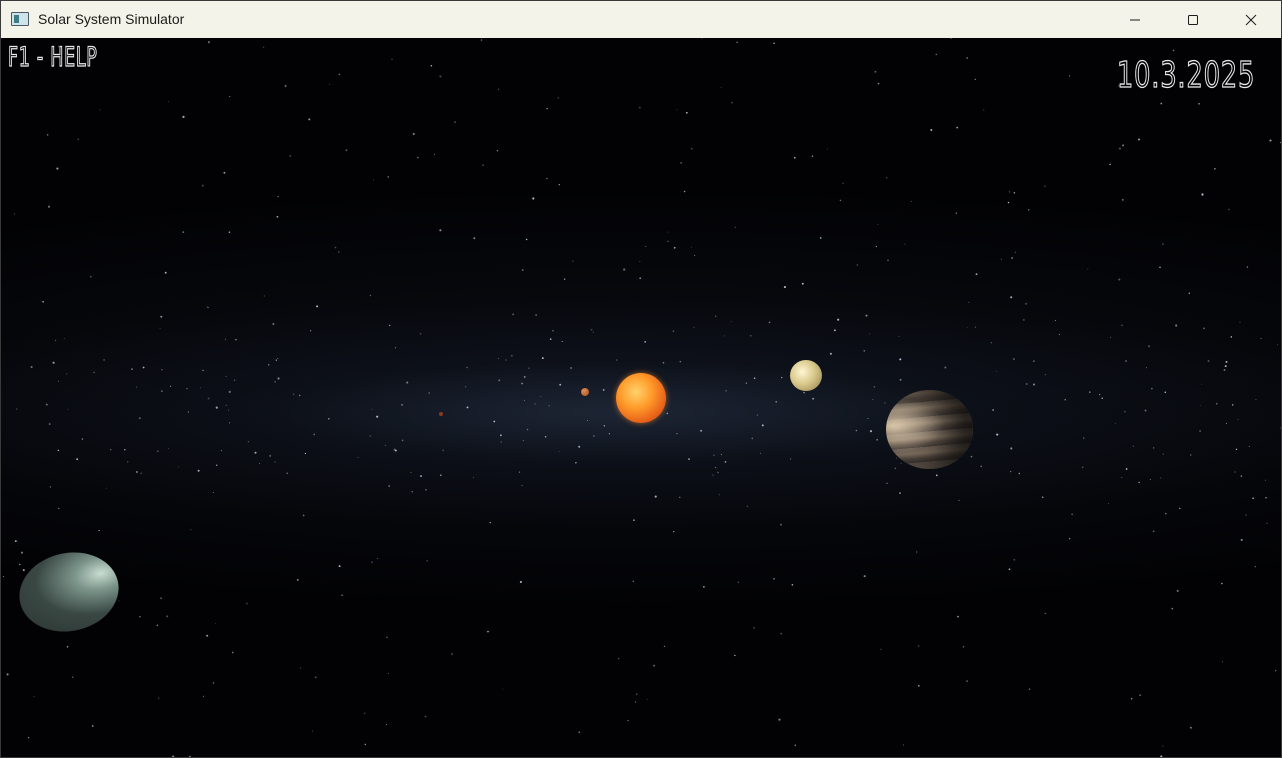 The height and width of the screenshot is (758, 1282). What do you see at coordinates (20, 19) in the screenshot?
I see `app-window-icon` at bounding box center [20, 19].